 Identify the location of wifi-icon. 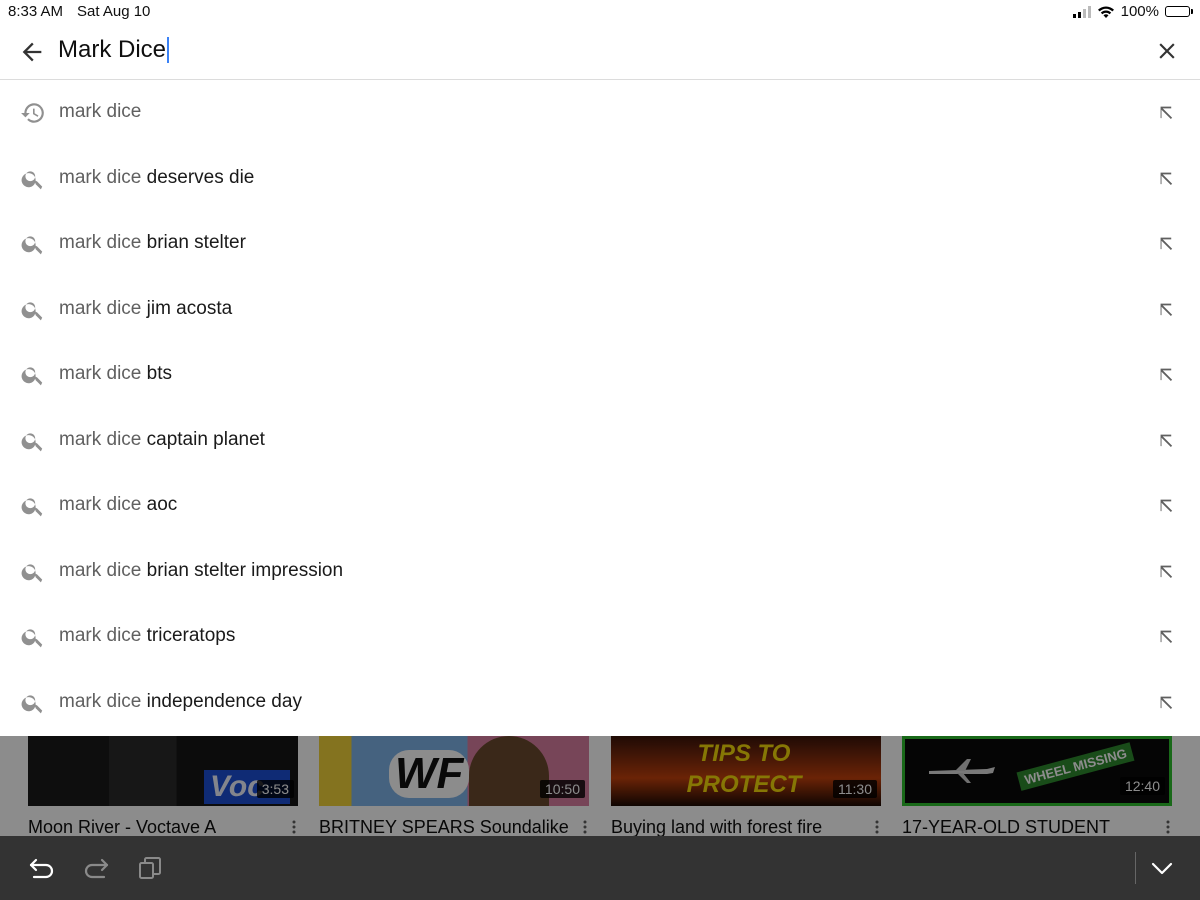
(1105, 12).